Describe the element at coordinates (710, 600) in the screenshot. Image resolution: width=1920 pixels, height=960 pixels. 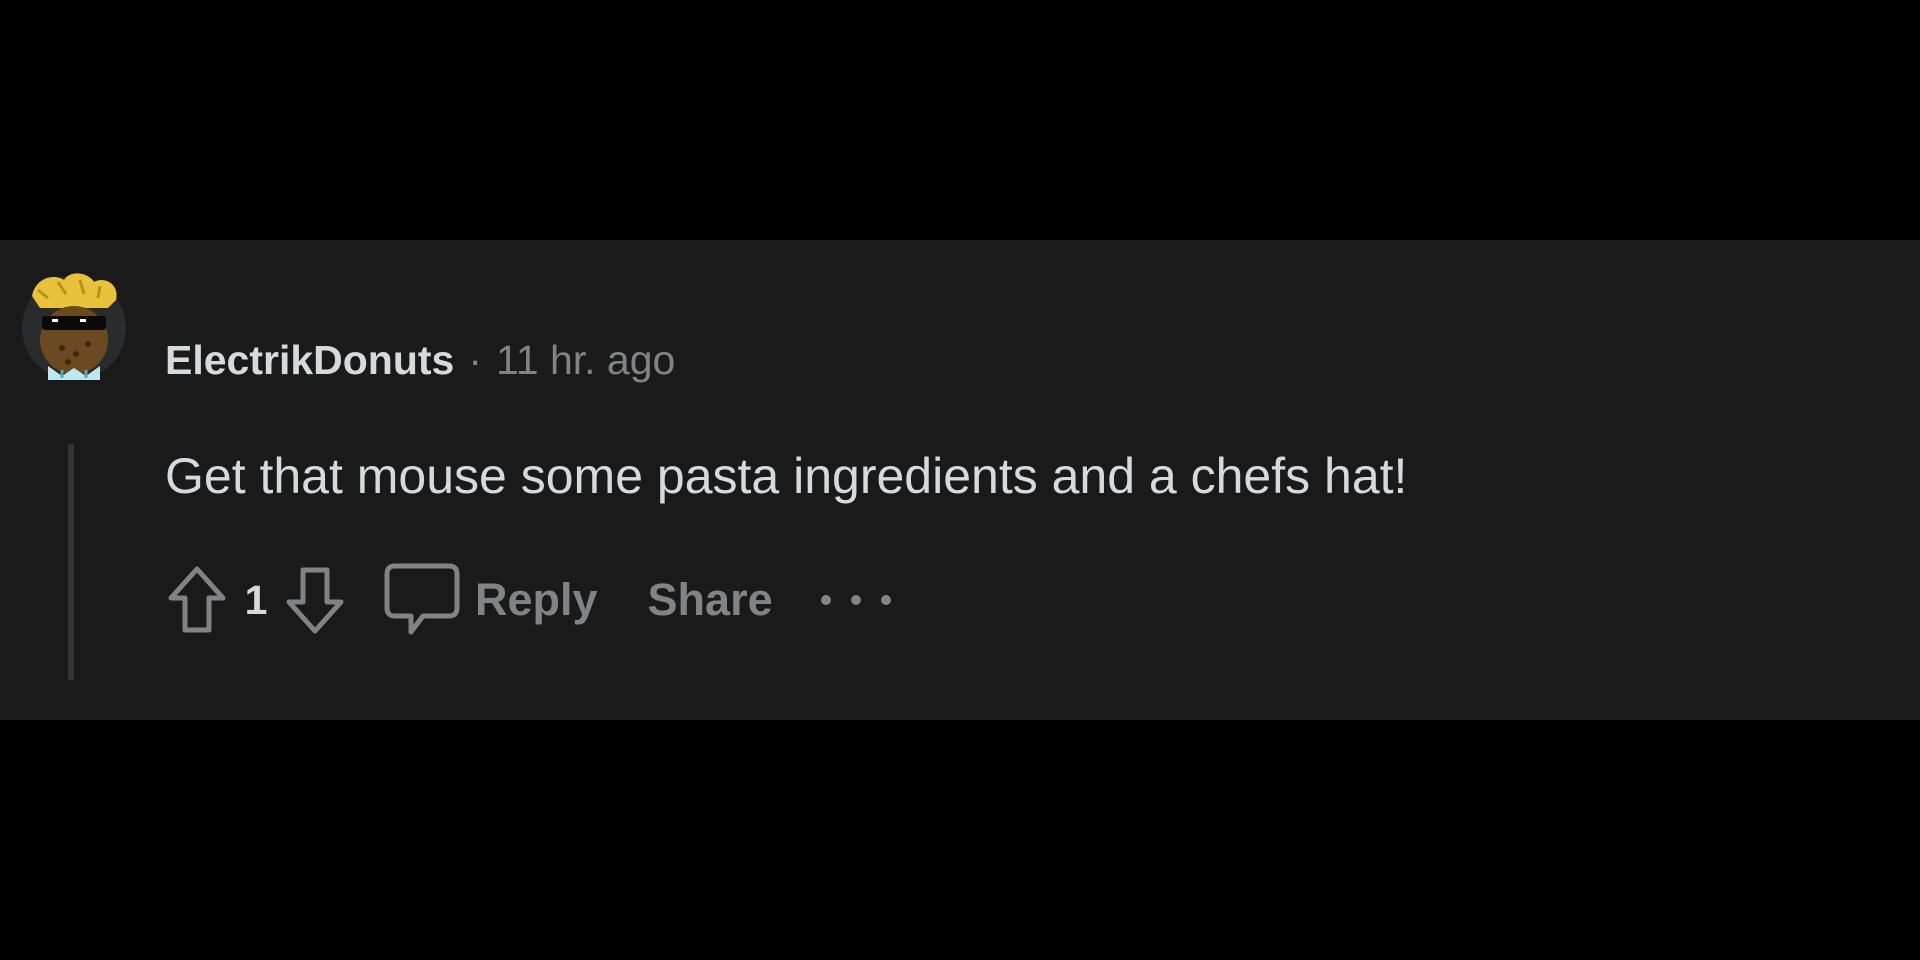
I see `share-button: Share` at that location.